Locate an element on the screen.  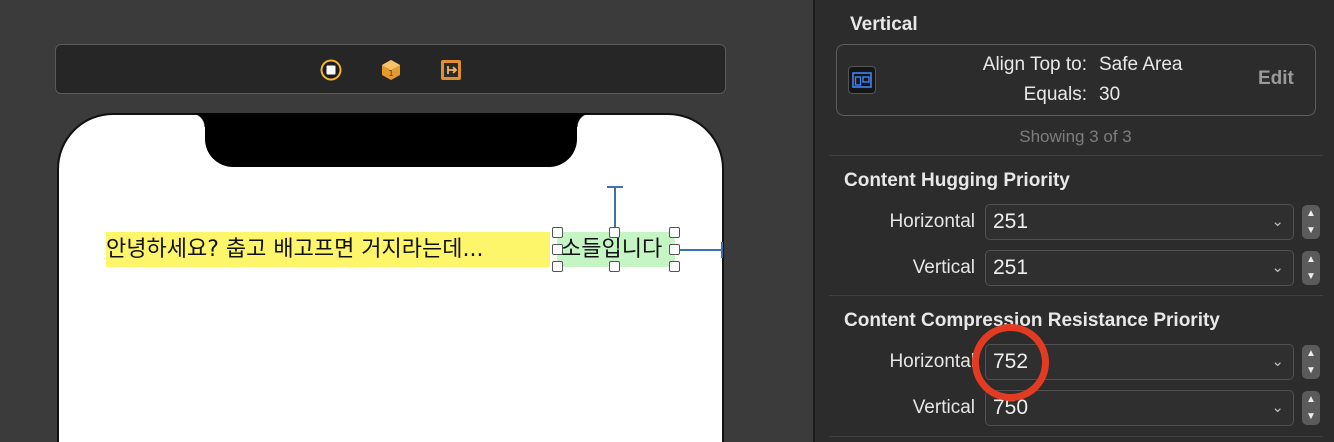
constraint-row-2: Equals: 30 is located at coordinates (1077, 96).